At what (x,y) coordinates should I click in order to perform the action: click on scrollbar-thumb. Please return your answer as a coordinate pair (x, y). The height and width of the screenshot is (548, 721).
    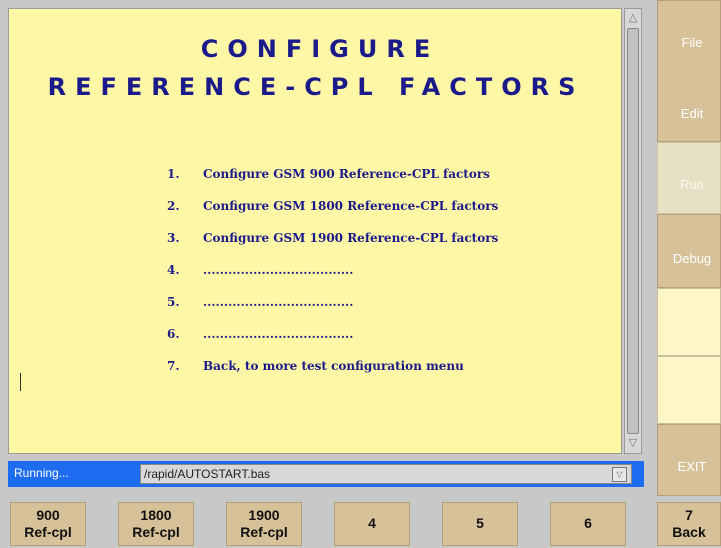
    Looking at the image, I should click on (633, 231).